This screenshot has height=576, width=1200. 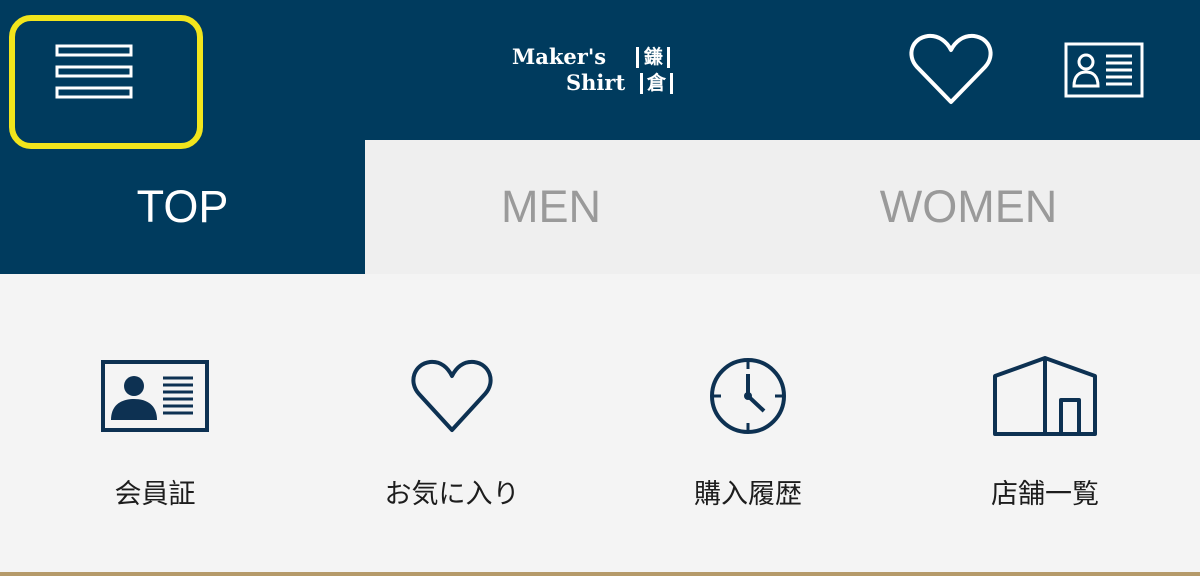 I want to click on favorites-heart-icon, so click(x=951, y=70).